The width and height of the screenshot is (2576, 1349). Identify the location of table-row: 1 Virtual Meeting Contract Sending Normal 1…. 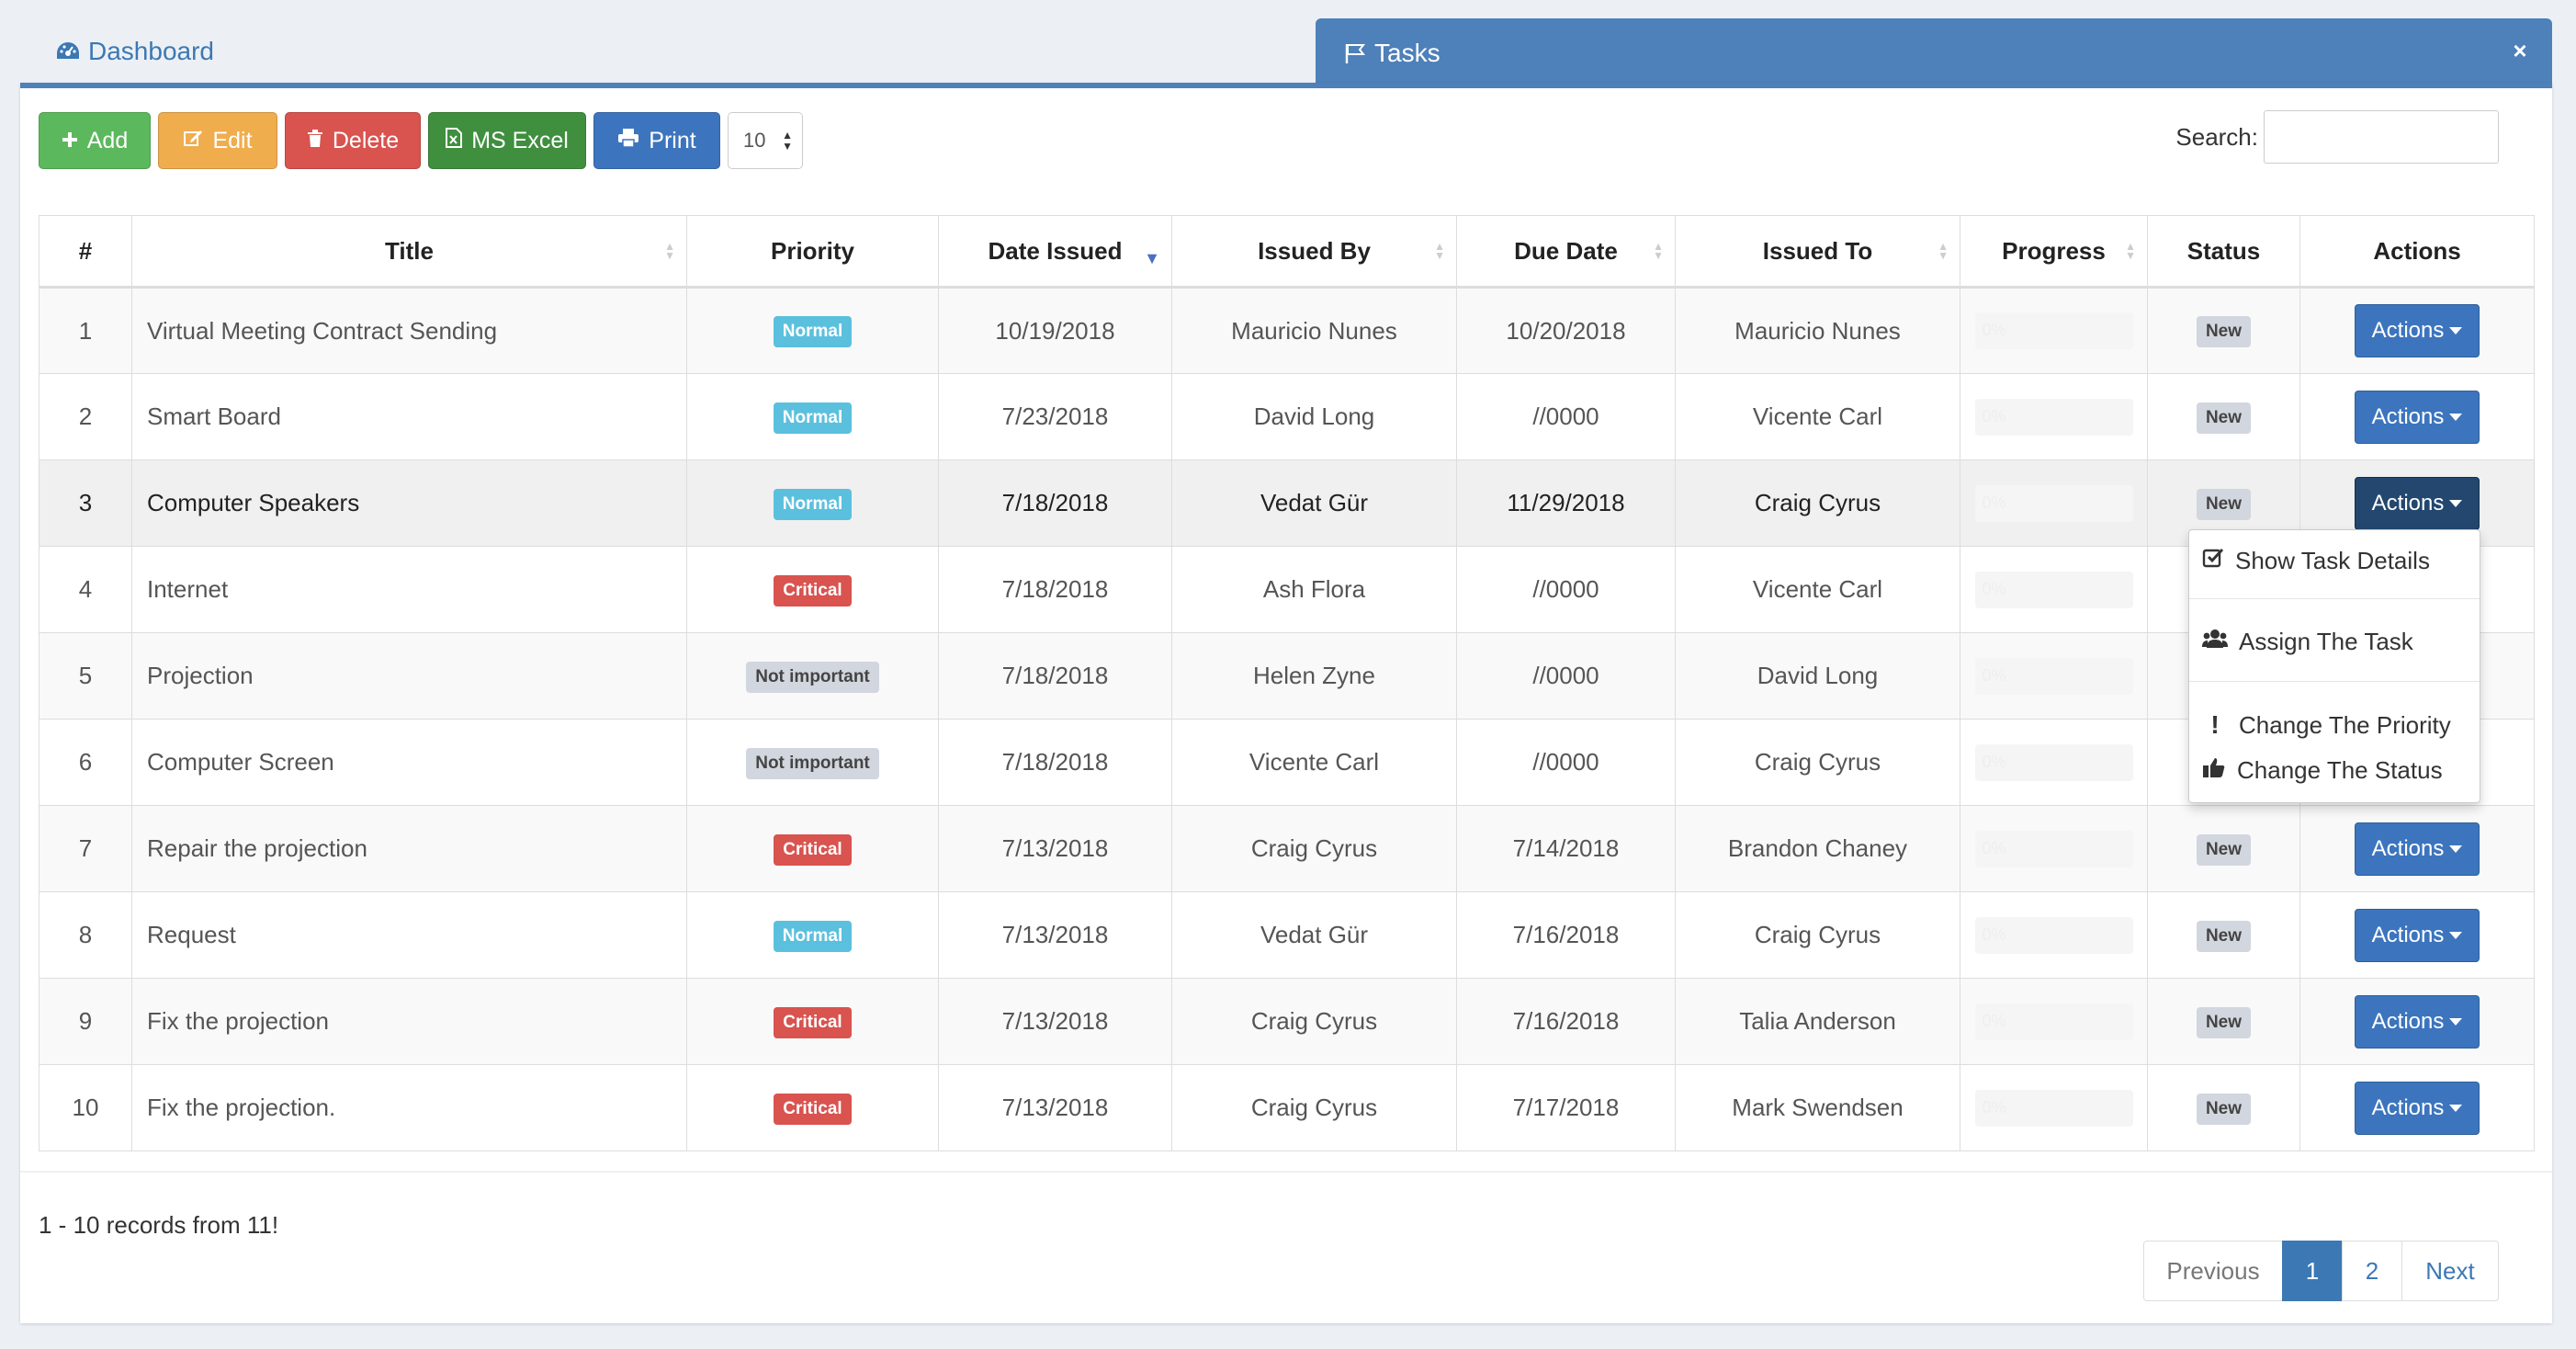
(1287, 331).